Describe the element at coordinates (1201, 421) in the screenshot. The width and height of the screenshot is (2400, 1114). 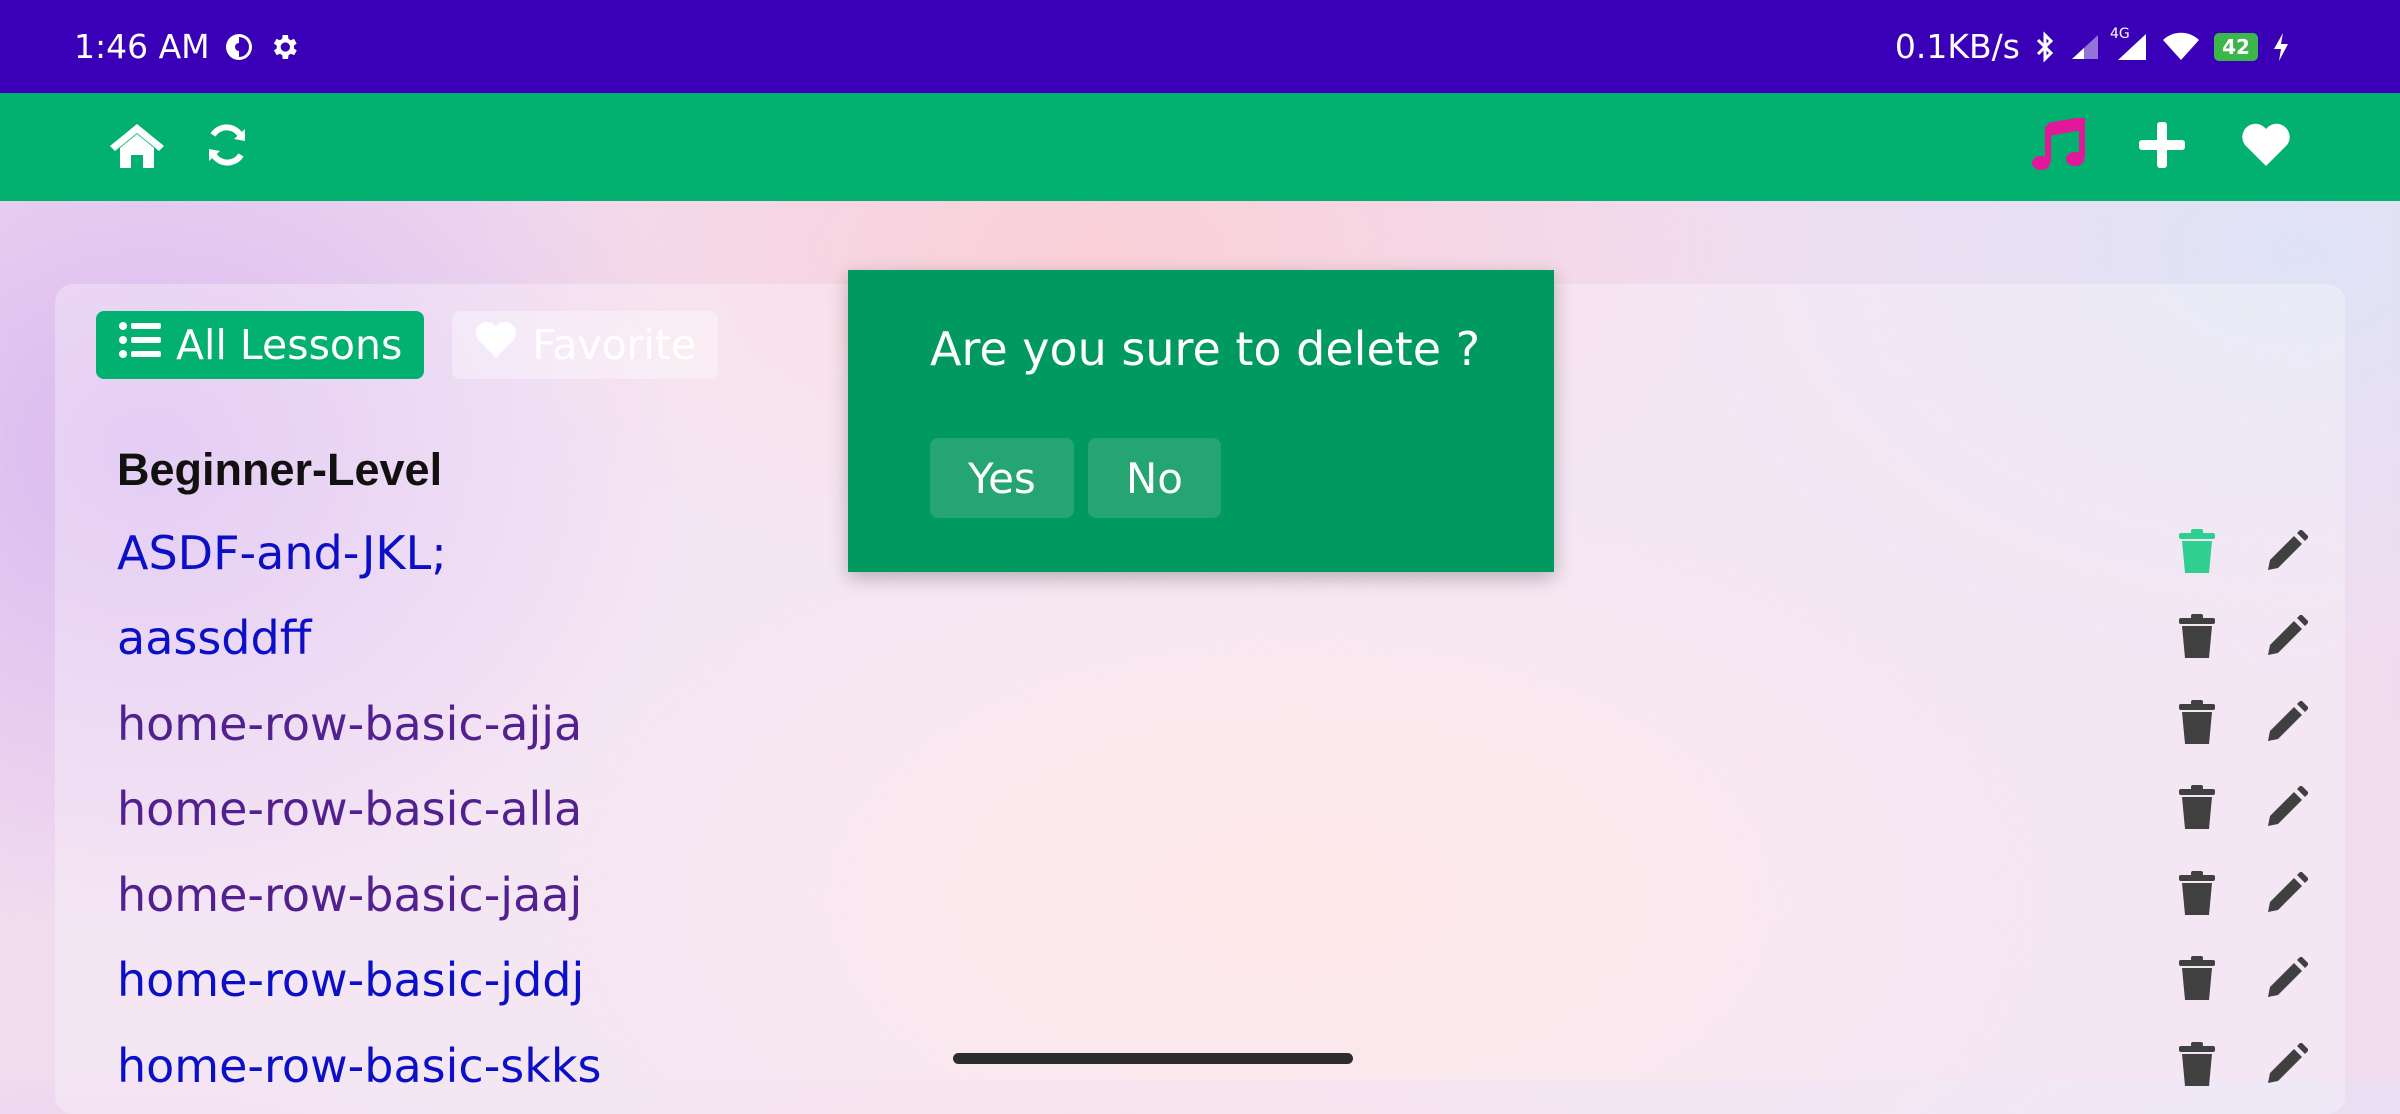
I see `delete-confirm-dialog: Are you sure to delete ? Yes No` at that location.